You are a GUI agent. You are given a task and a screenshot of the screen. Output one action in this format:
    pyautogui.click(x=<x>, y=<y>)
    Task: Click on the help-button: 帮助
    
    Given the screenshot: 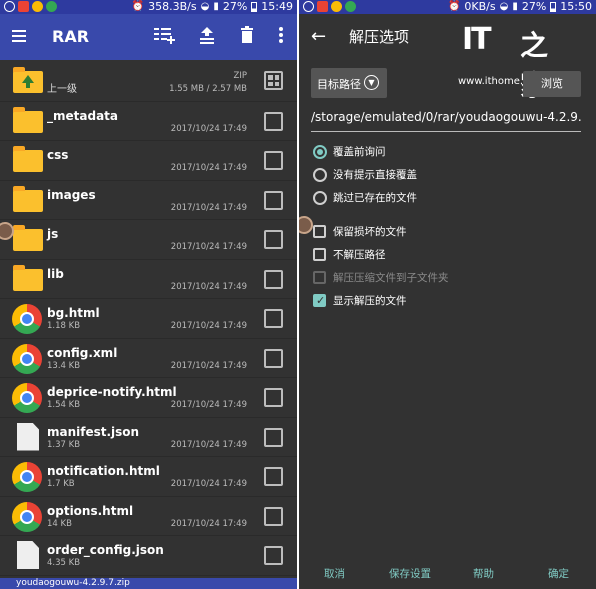 What is the action you would take?
    pyautogui.click(x=483, y=573)
    